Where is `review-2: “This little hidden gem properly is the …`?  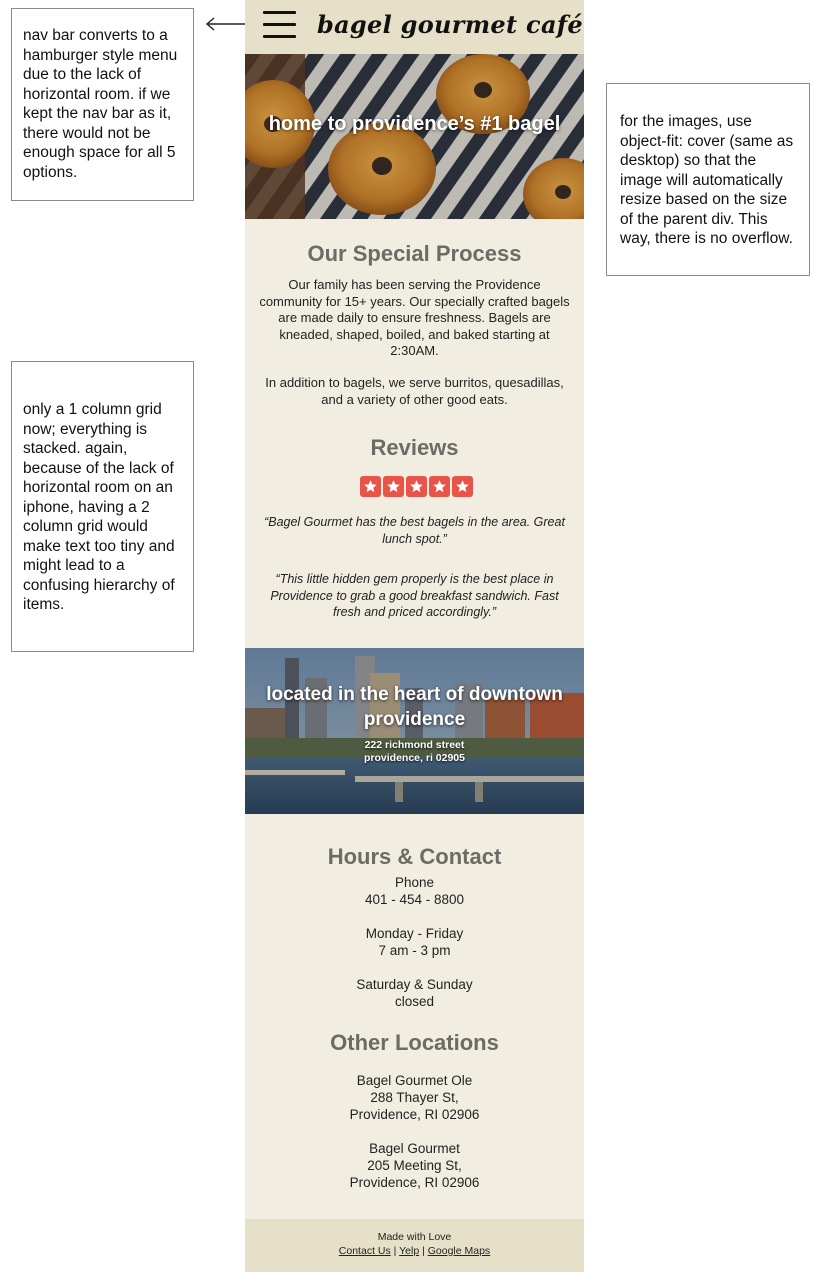 review-2: “This little hidden gem properly is the … is located at coordinates (414, 595).